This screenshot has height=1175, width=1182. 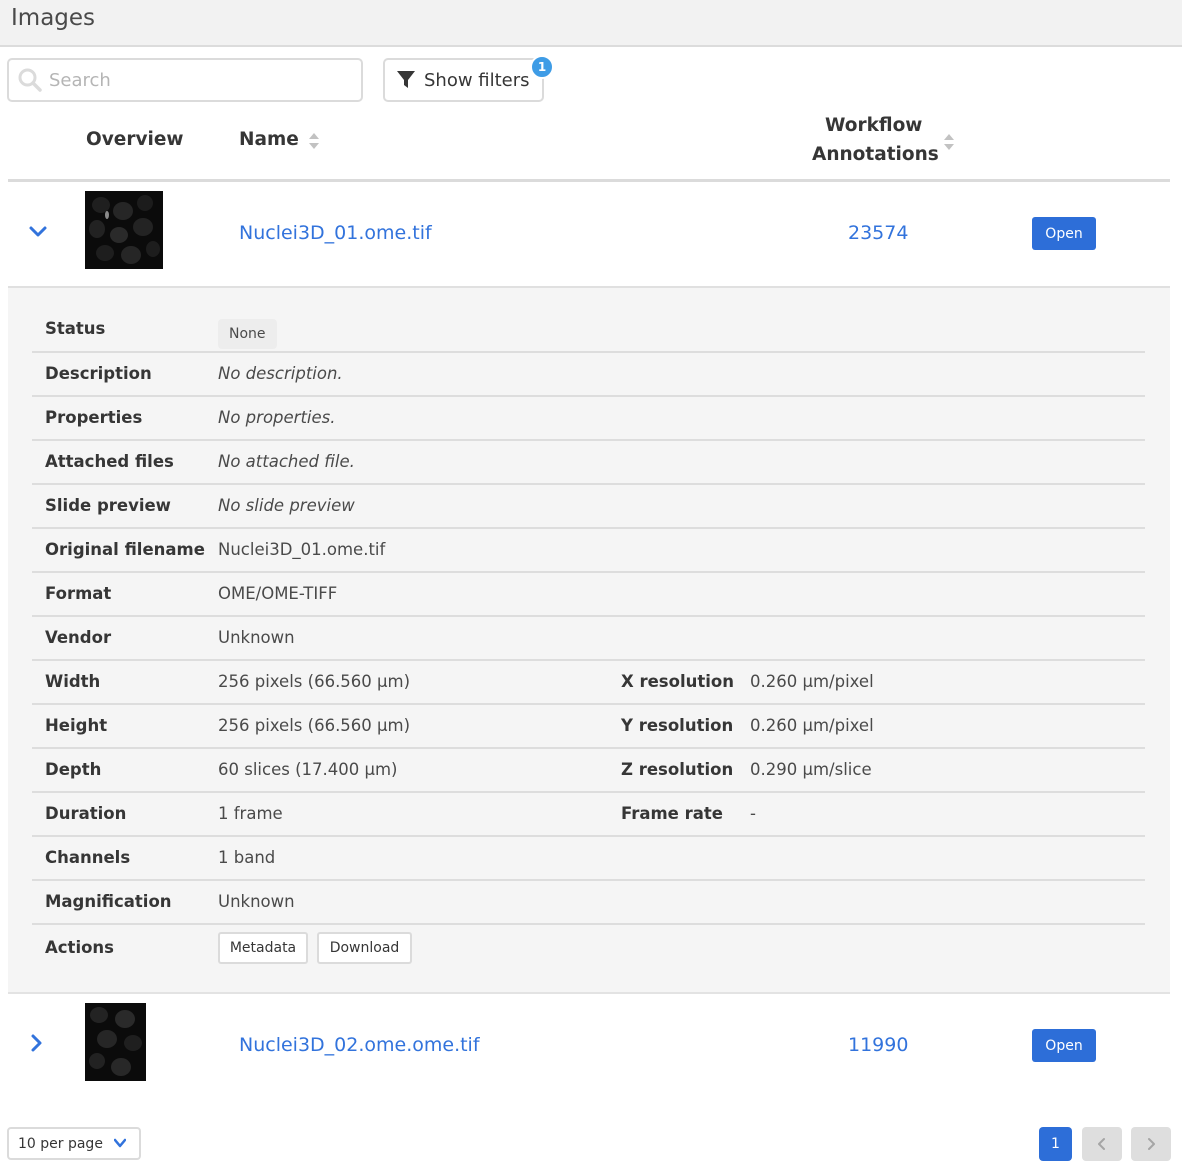 I want to click on detail-label: Vendor, so click(x=78, y=637).